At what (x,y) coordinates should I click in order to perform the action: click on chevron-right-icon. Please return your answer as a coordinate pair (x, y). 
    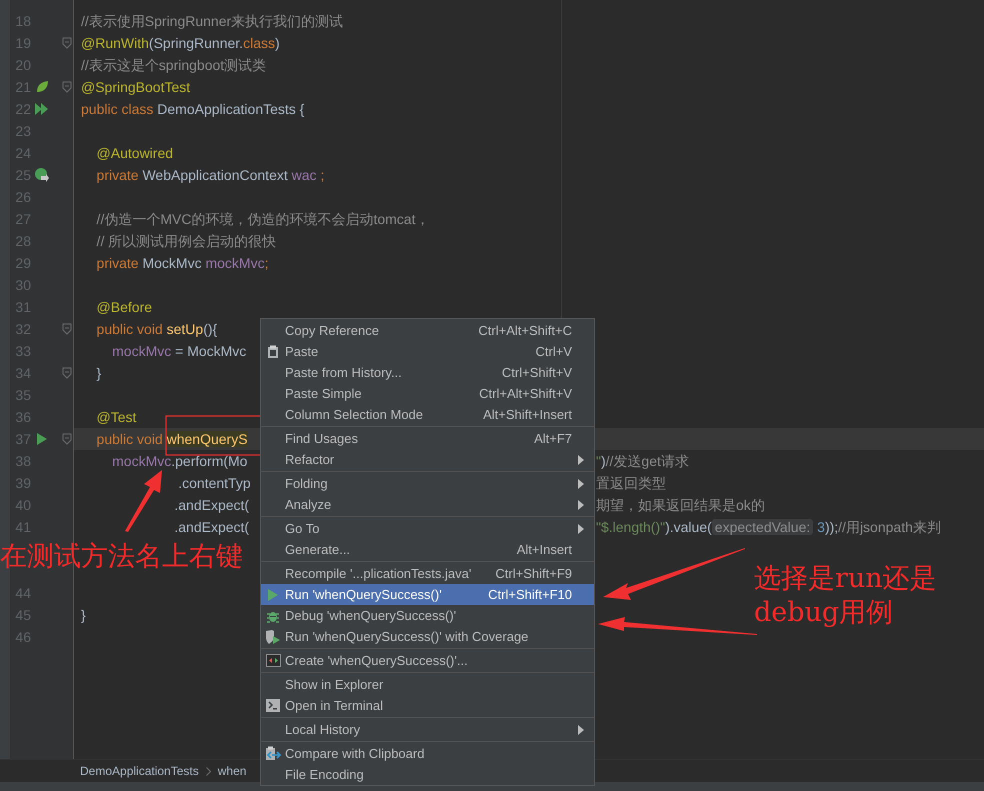
    Looking at the image, I should click on (208, 771).